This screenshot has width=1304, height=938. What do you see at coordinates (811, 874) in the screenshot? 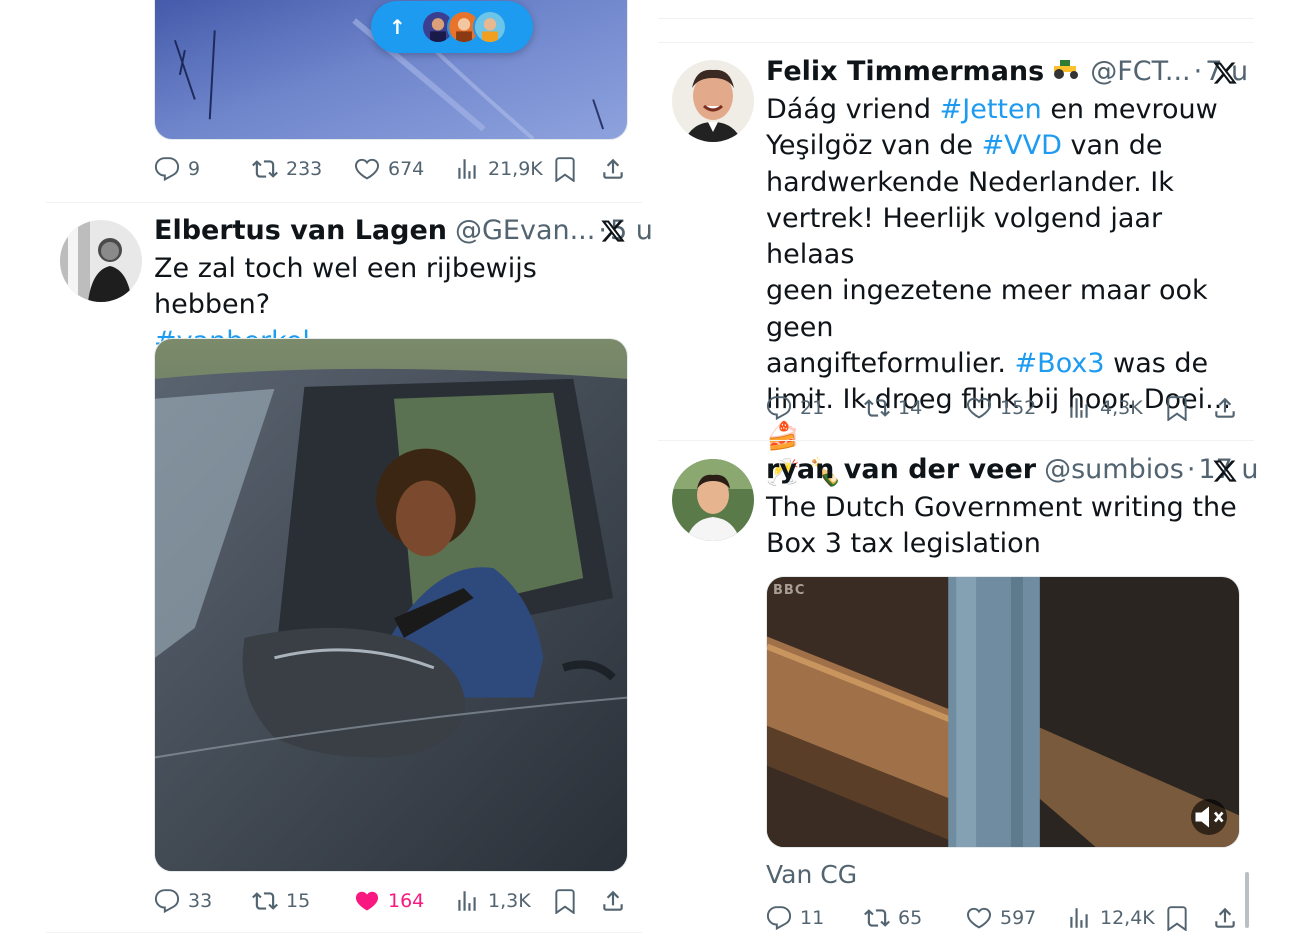
I see `video-attribution: Van CG` at bounding box center [811, 874].